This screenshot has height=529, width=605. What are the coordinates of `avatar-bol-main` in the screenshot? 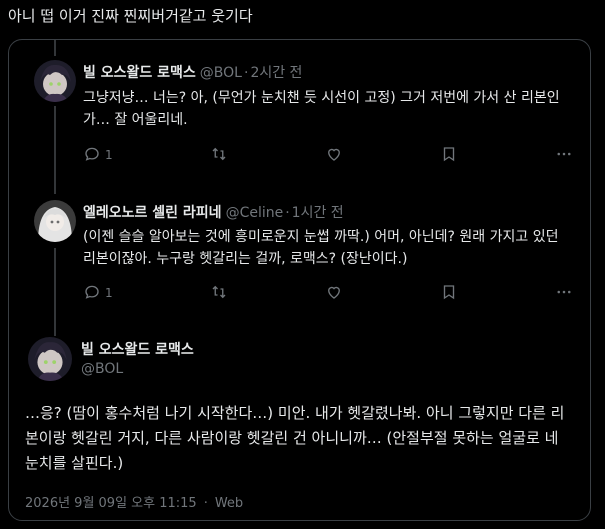 It's located at (50, 359).